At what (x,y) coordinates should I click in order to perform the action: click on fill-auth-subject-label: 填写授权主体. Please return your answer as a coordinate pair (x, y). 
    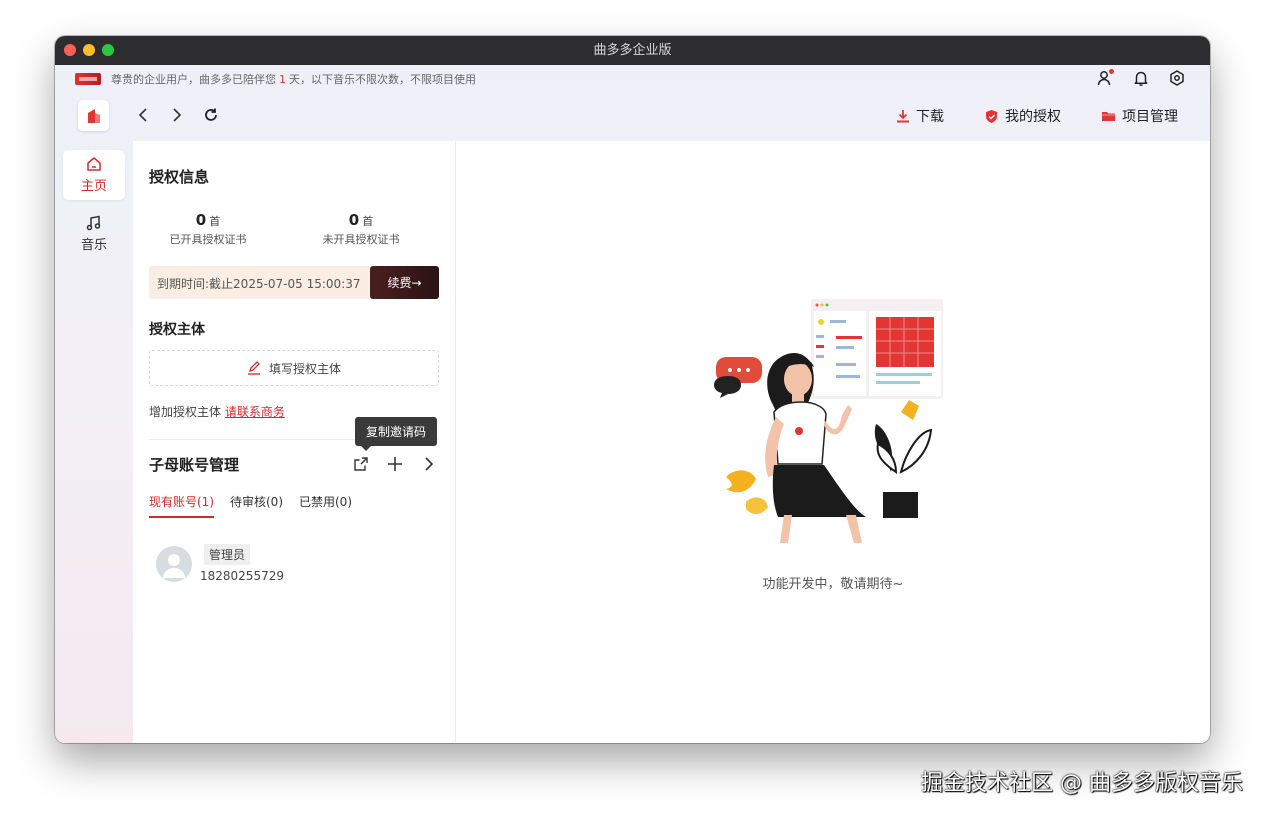
    Looking at the image, I should click on (304, 368).